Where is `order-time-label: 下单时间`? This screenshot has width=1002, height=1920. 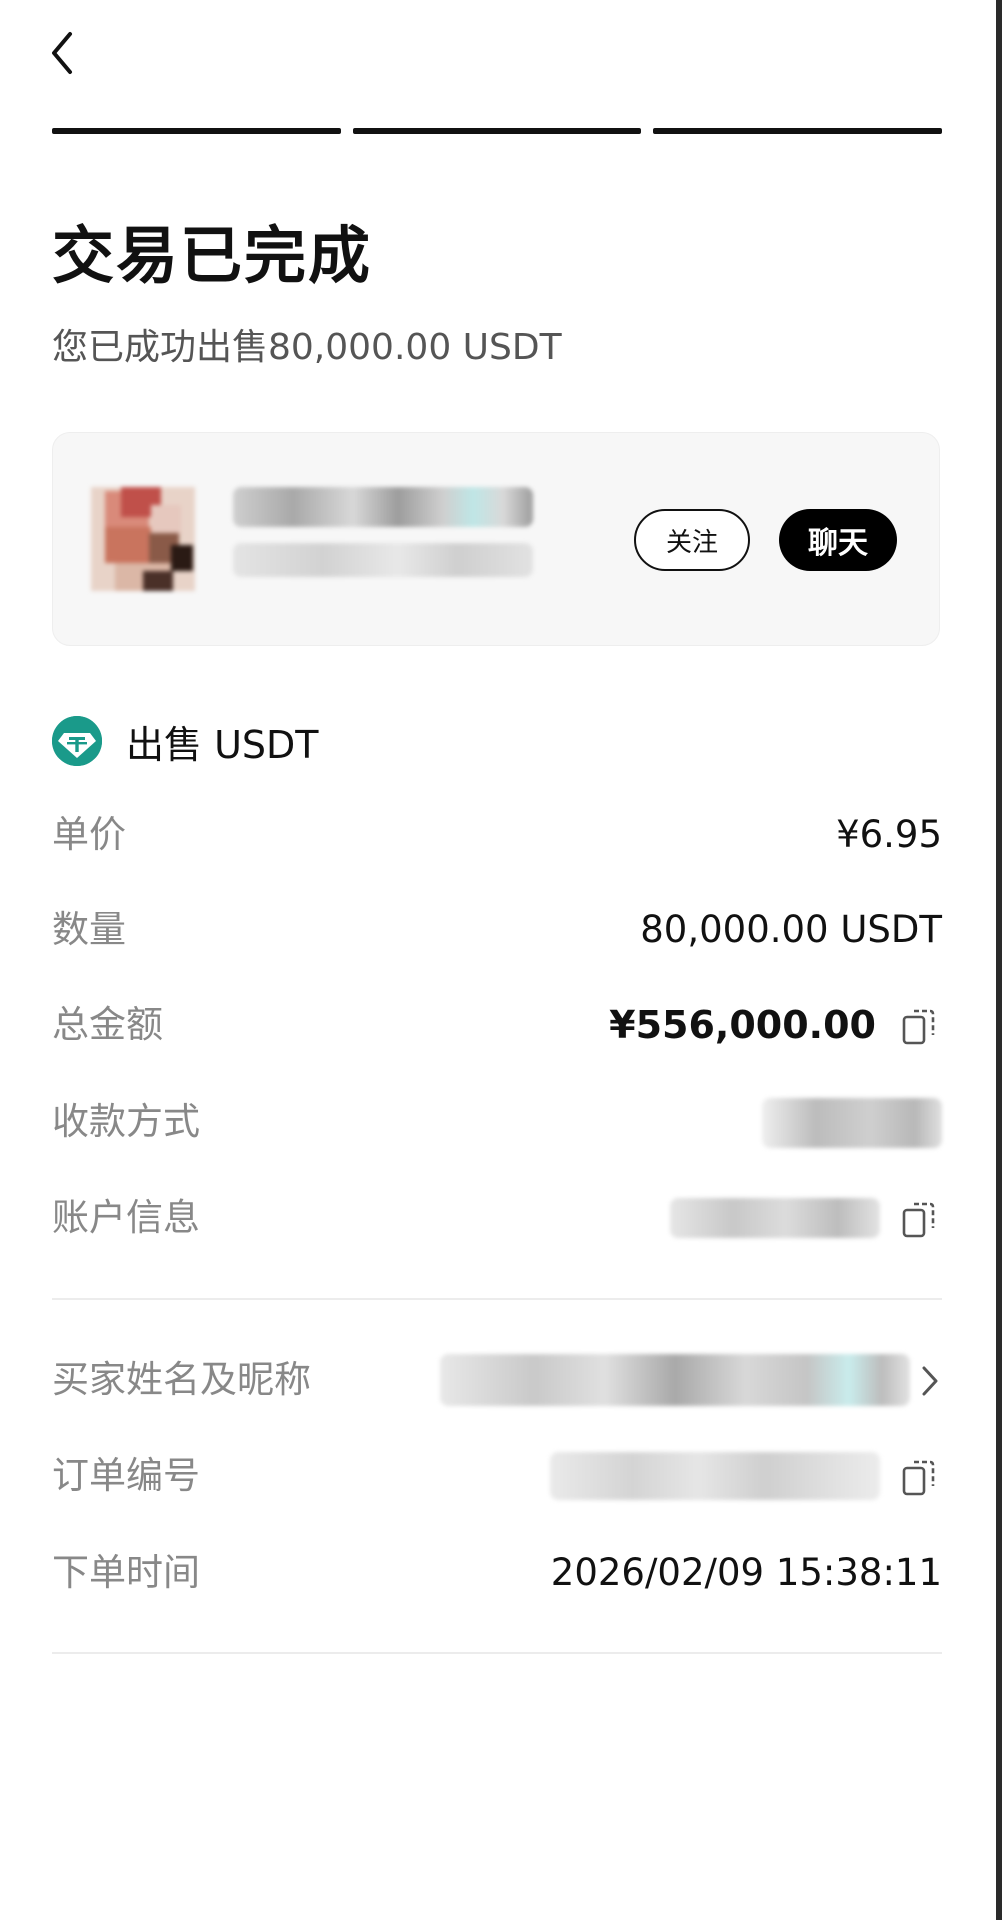 order-time-label: 下单时间 is located at coordinates (126, 1572).